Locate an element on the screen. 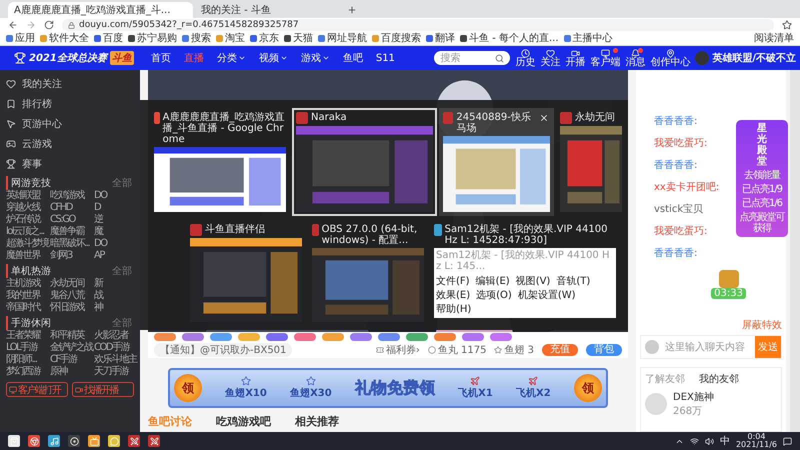 This screenshot has height=450, width=800. network-icon is located at coordinates (694, 441).